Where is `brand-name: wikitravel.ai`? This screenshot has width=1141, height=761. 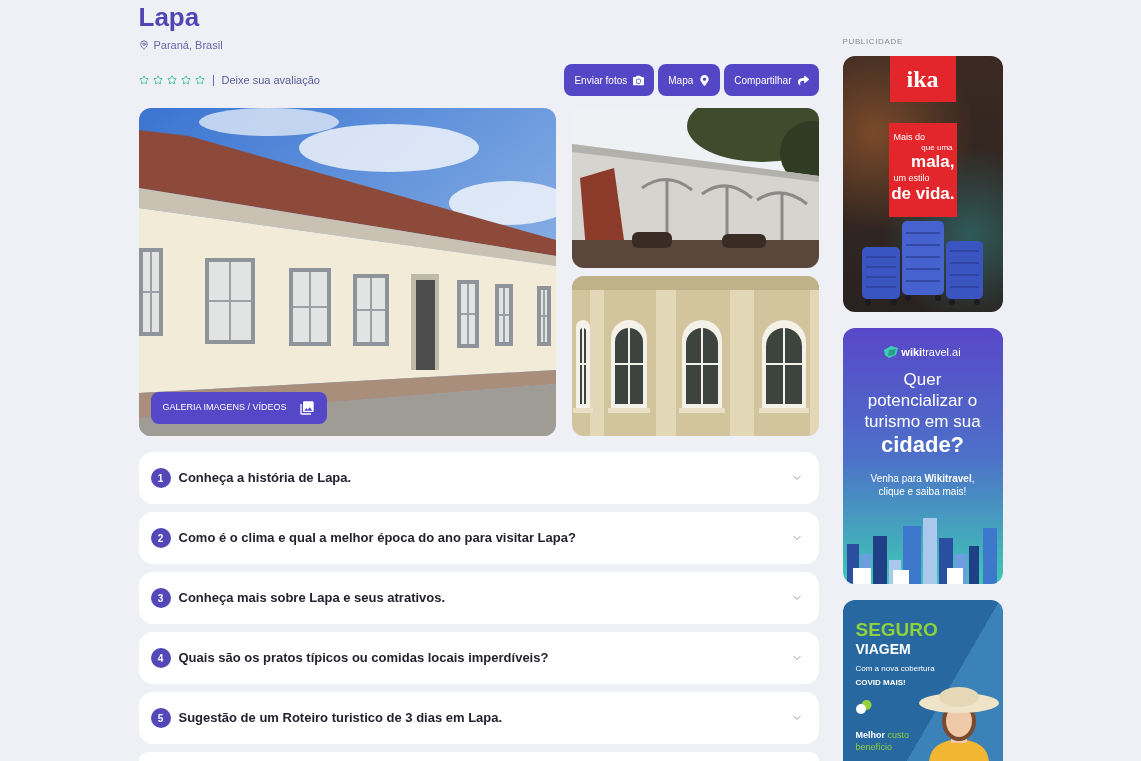
brand-name: wikitravel.ai is located at coordinates (931, 352).